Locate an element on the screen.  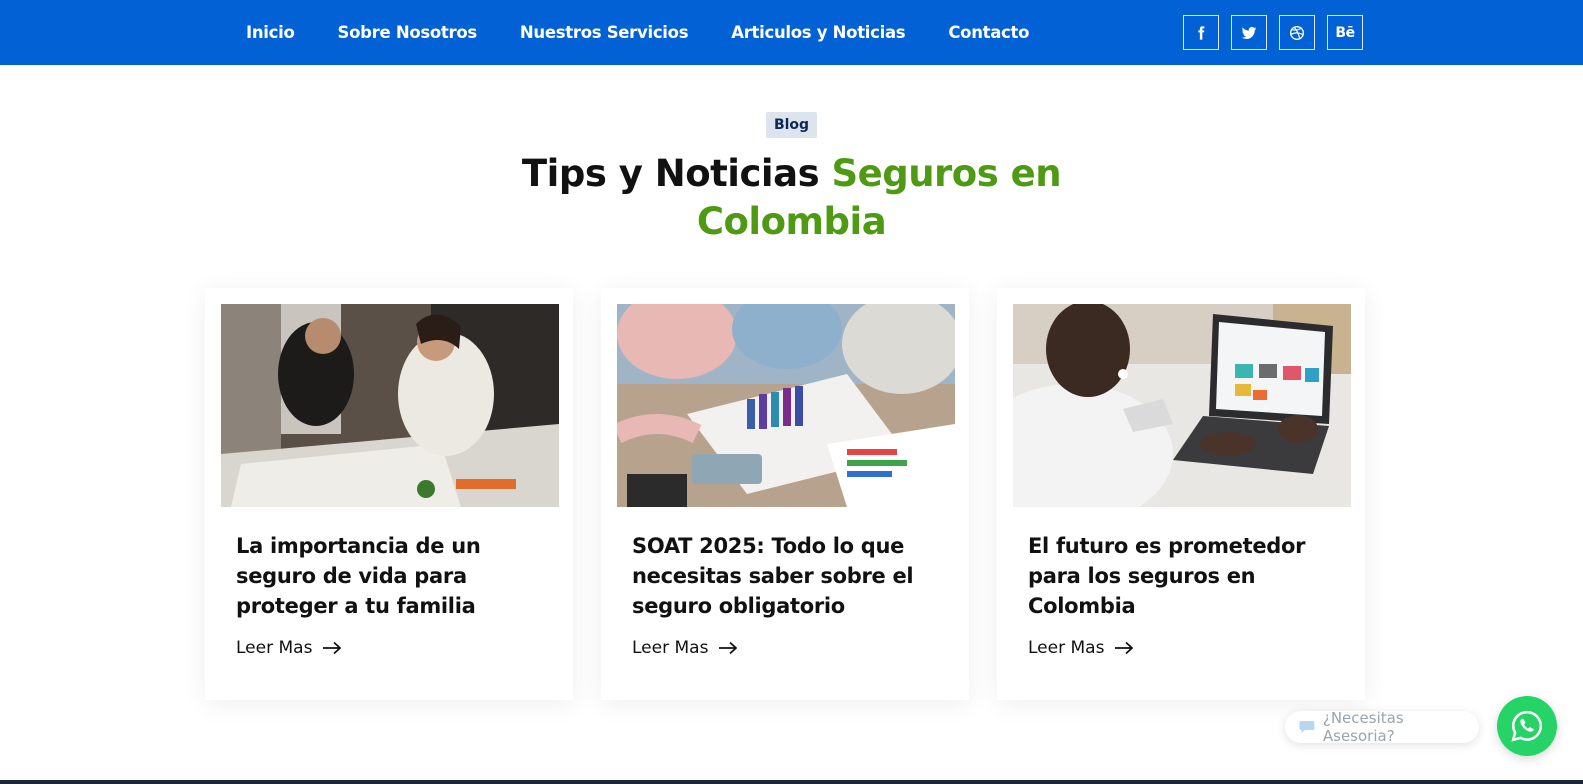
behance-icon: Bē is located at coordinates (1345, 32).